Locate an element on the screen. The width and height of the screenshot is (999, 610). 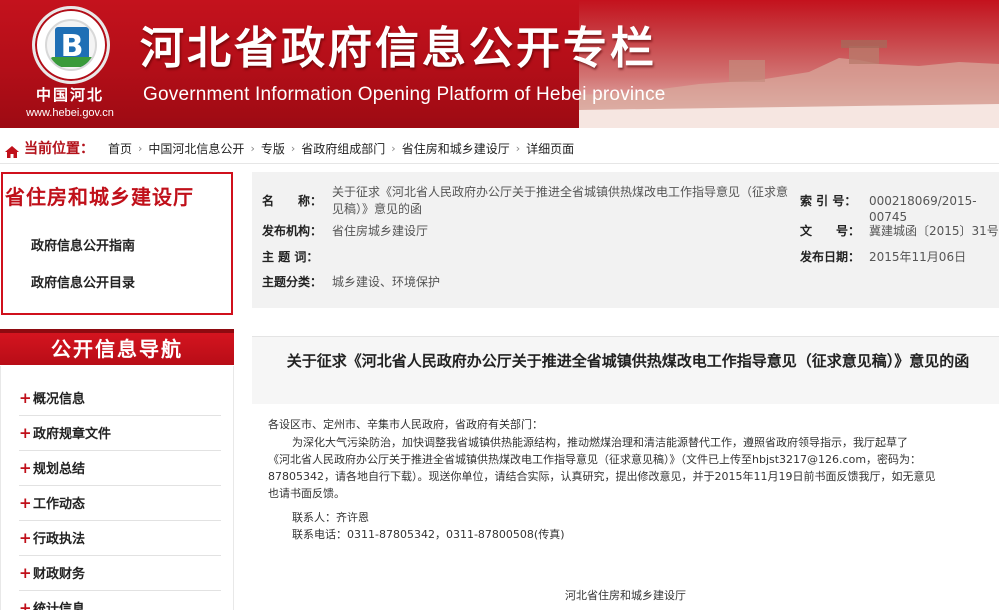
nav-item-label: 工作动态 is located at coordinates (59, 504).